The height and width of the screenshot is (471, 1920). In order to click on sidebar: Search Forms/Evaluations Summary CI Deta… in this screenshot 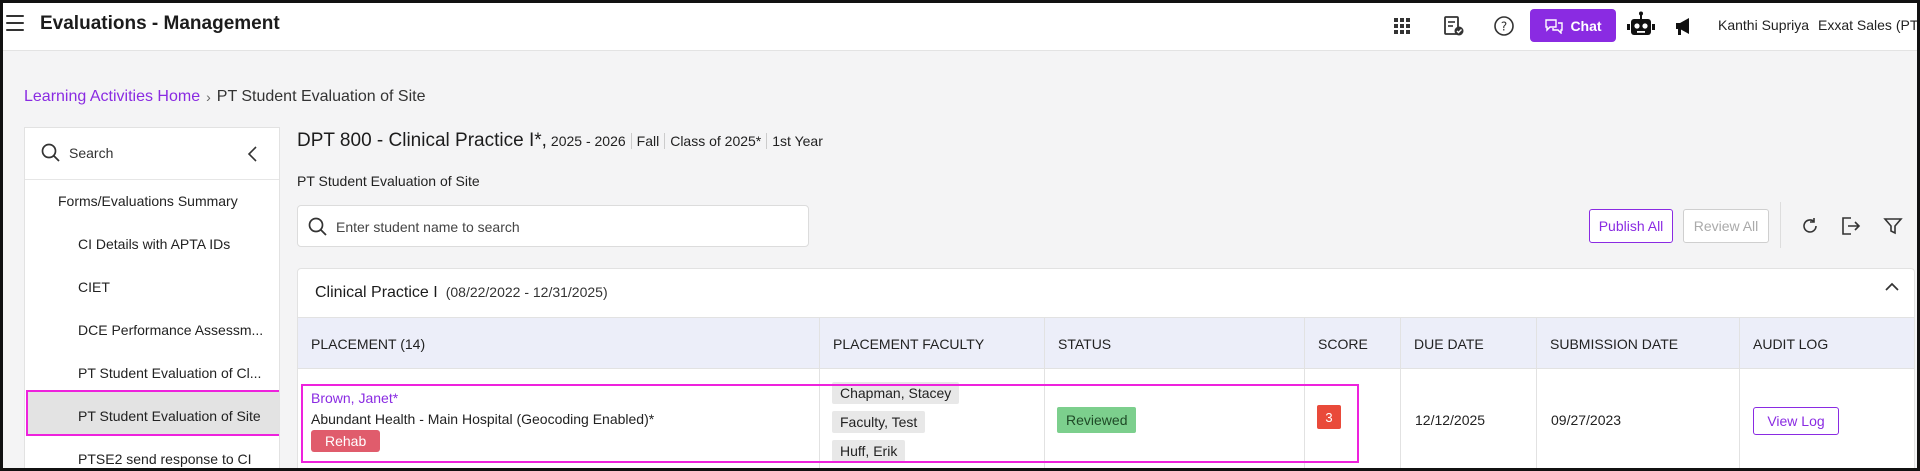, I will do `click(152, 299)`.